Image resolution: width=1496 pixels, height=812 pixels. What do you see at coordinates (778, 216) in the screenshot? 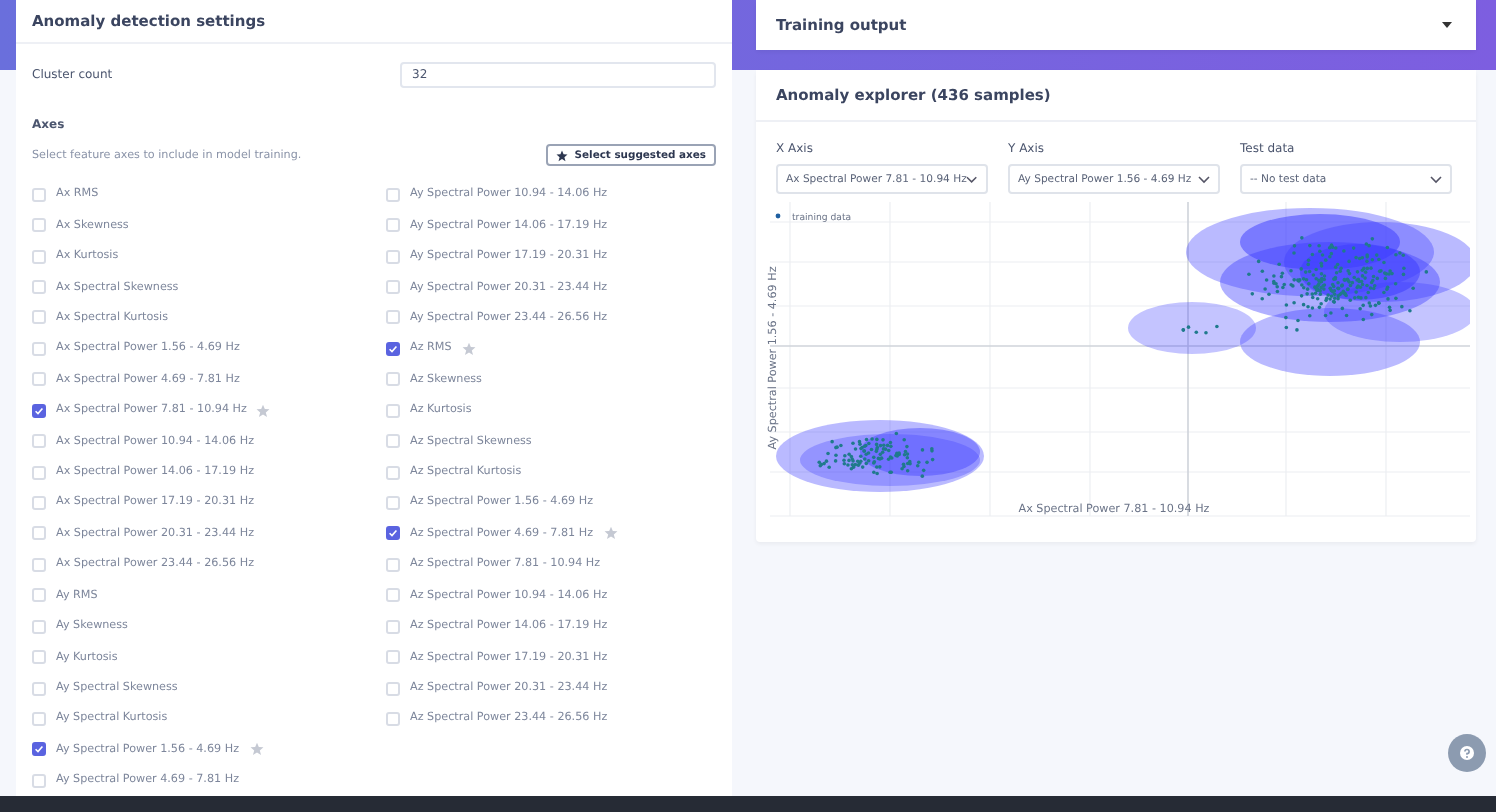
I see `legend-marker` at bounding box center [778, 216].